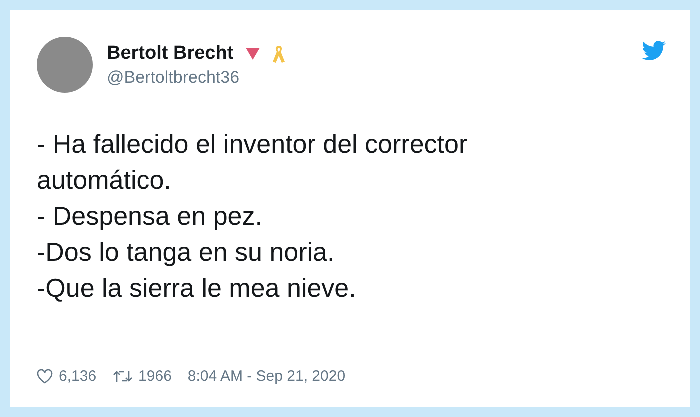 This screenshot has height=417, width=700. I want to click on tweet-text-line: - Ha fallecido el inventor del corrector automático., so click(253, 162).